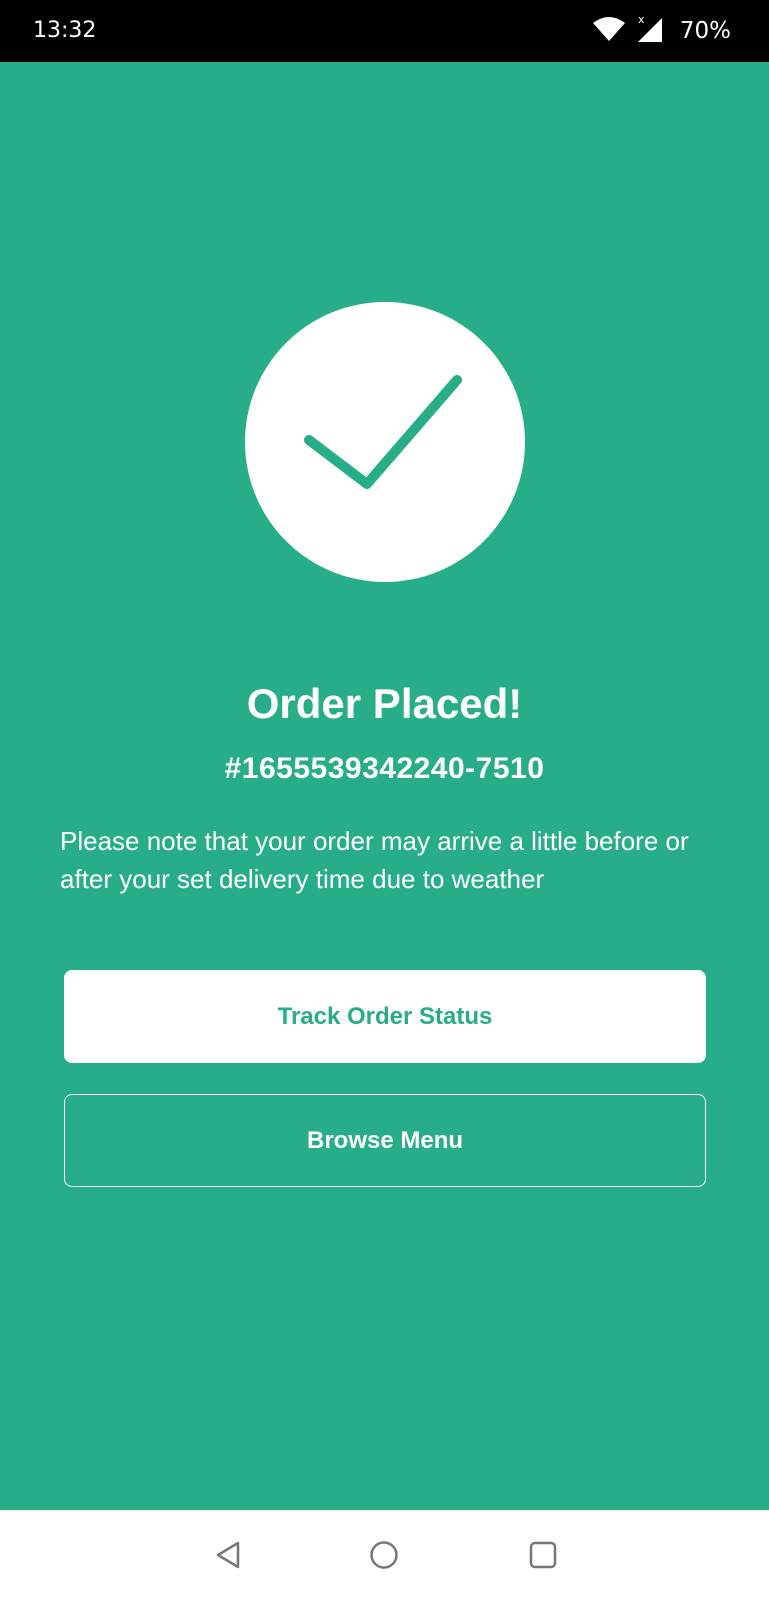 The width and height of the screenshot is (769, 1600). I want to click on back-icon, so click(228, 1555).